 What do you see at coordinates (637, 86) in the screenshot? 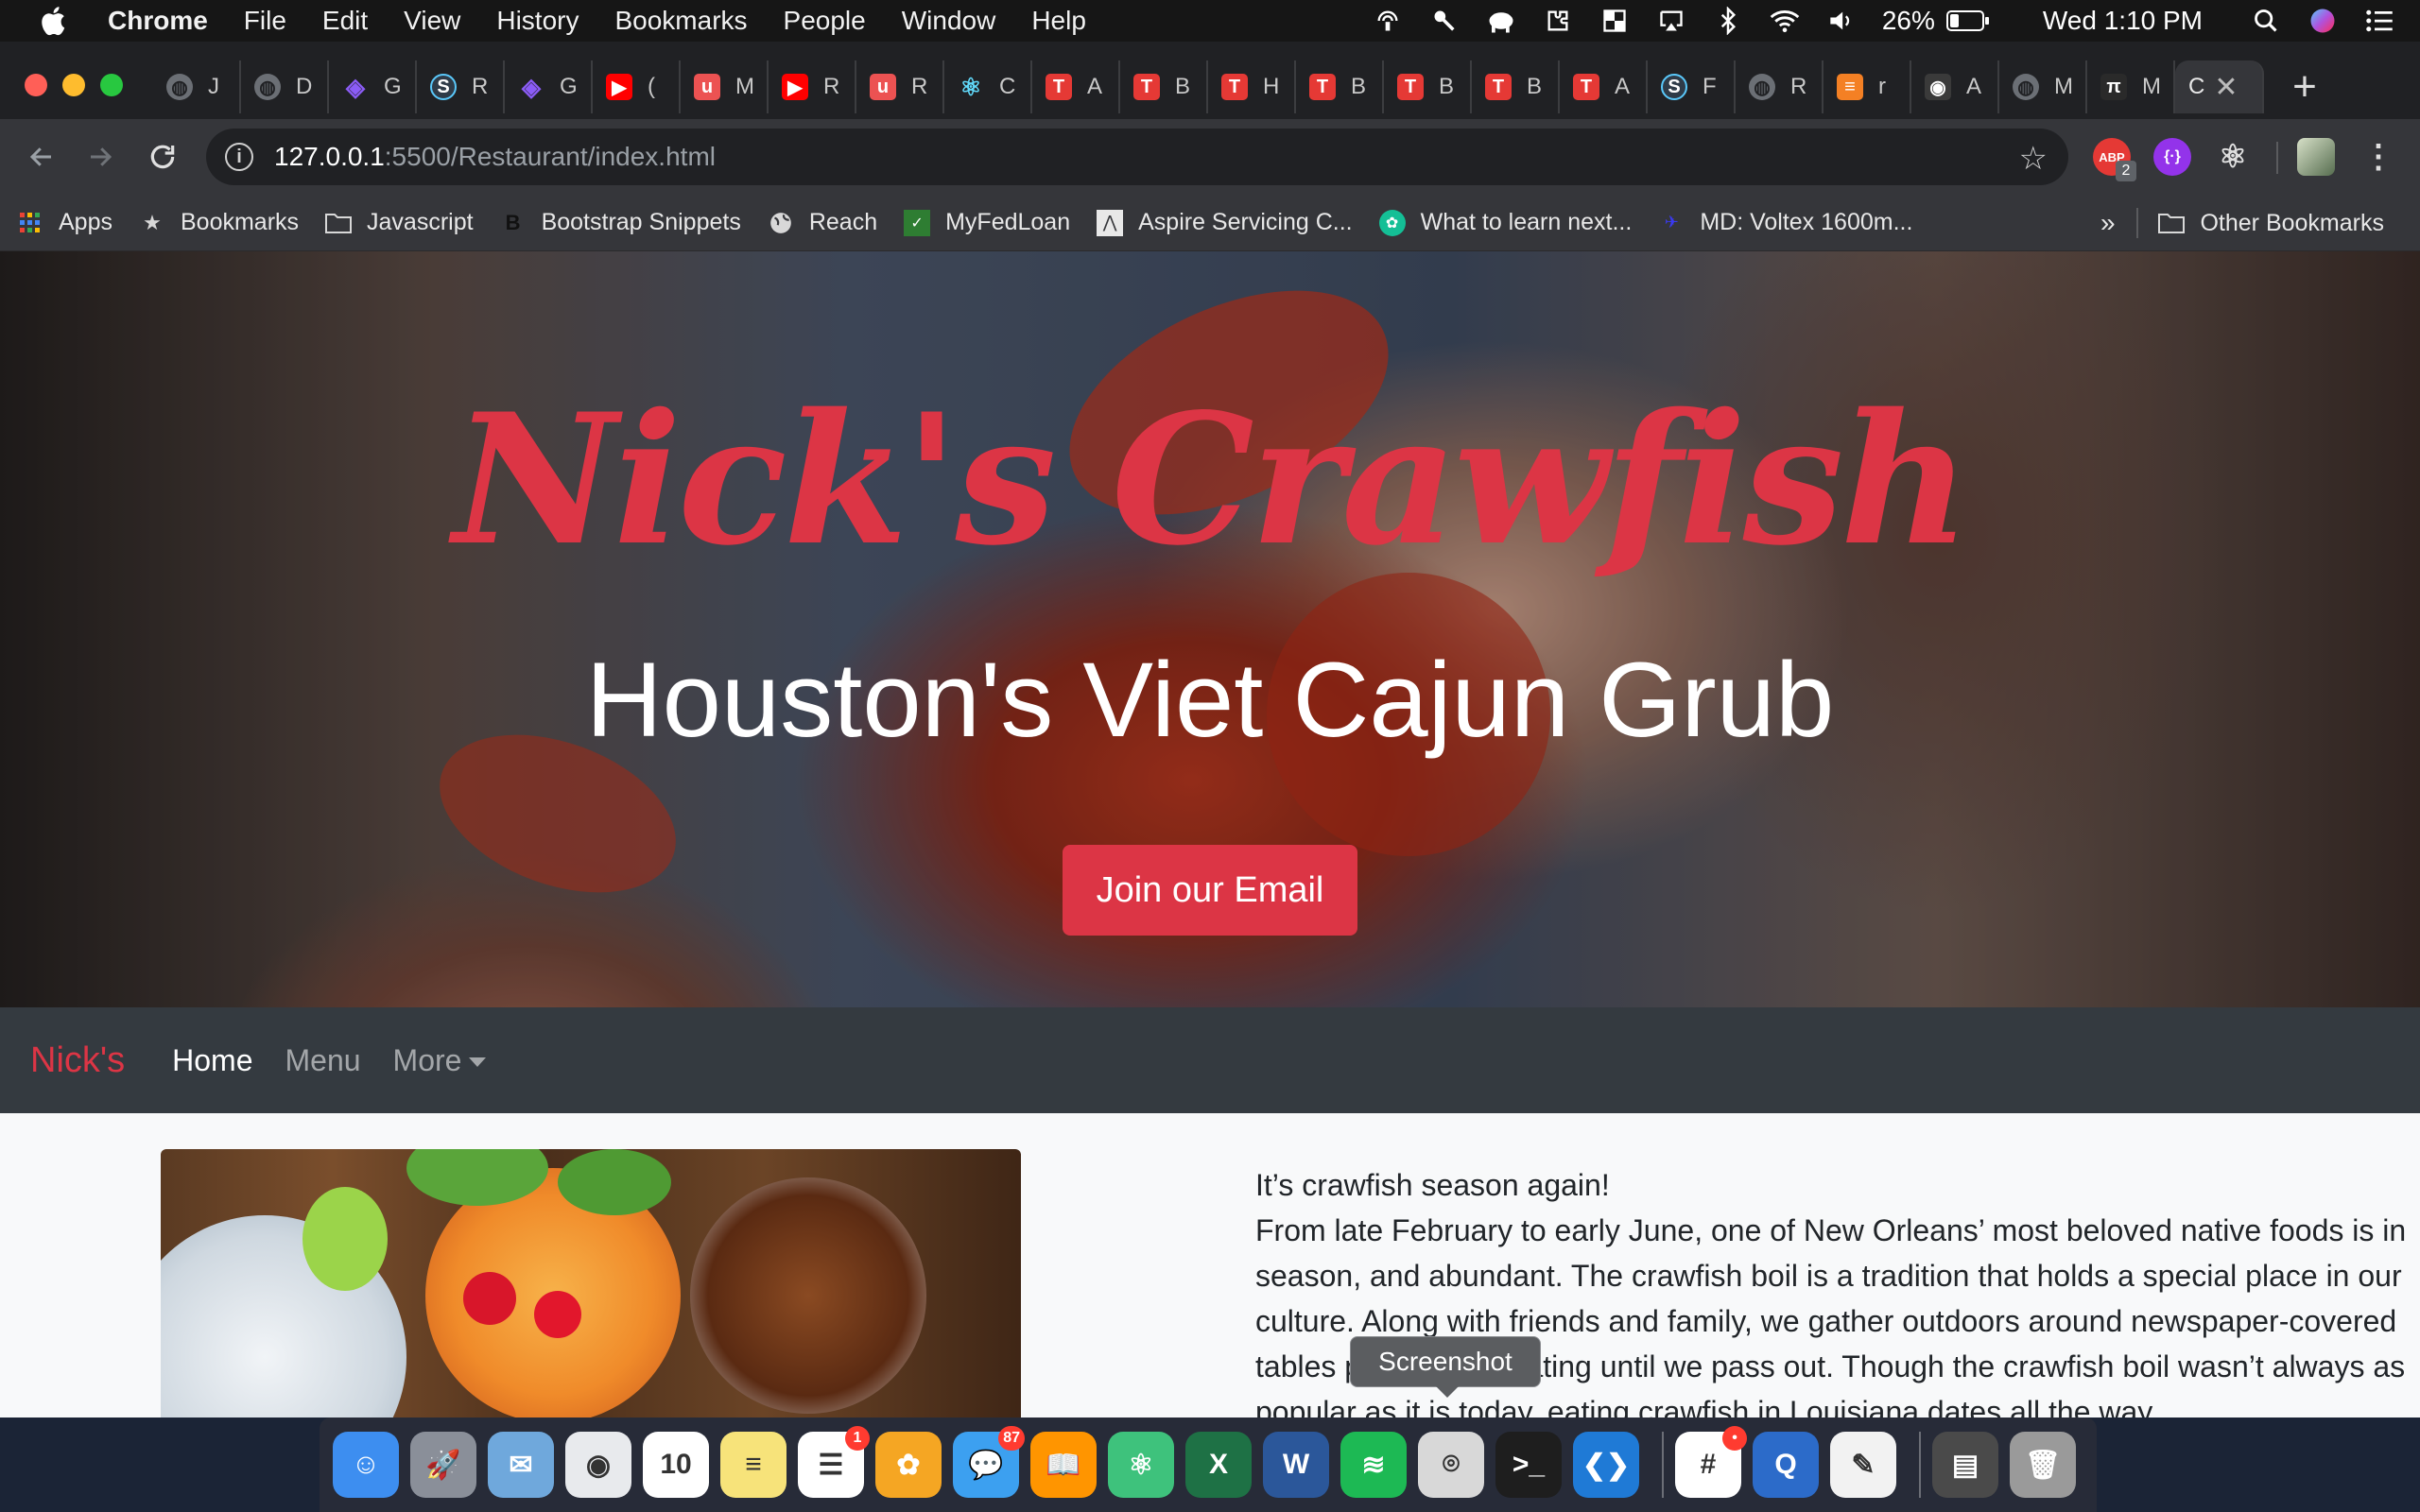
I see `browser-tab: ▶(` at bounding box center [637, 86].